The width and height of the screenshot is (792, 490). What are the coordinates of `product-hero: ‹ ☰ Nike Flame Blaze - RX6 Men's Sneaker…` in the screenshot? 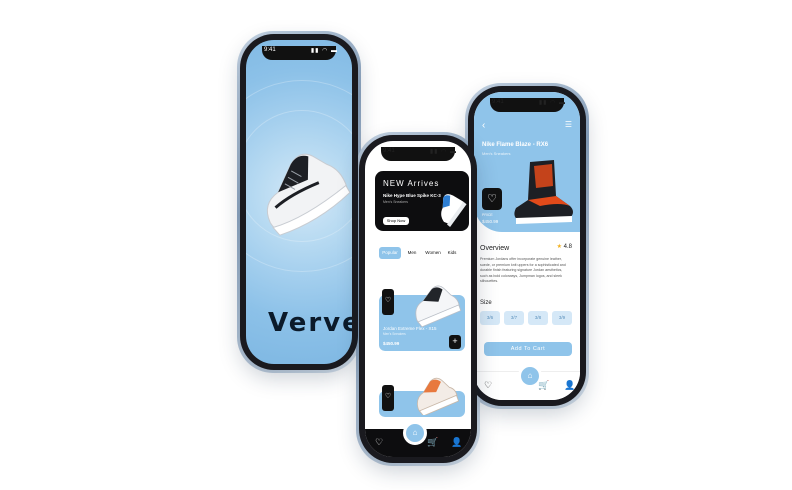 It's located at (527, 162).